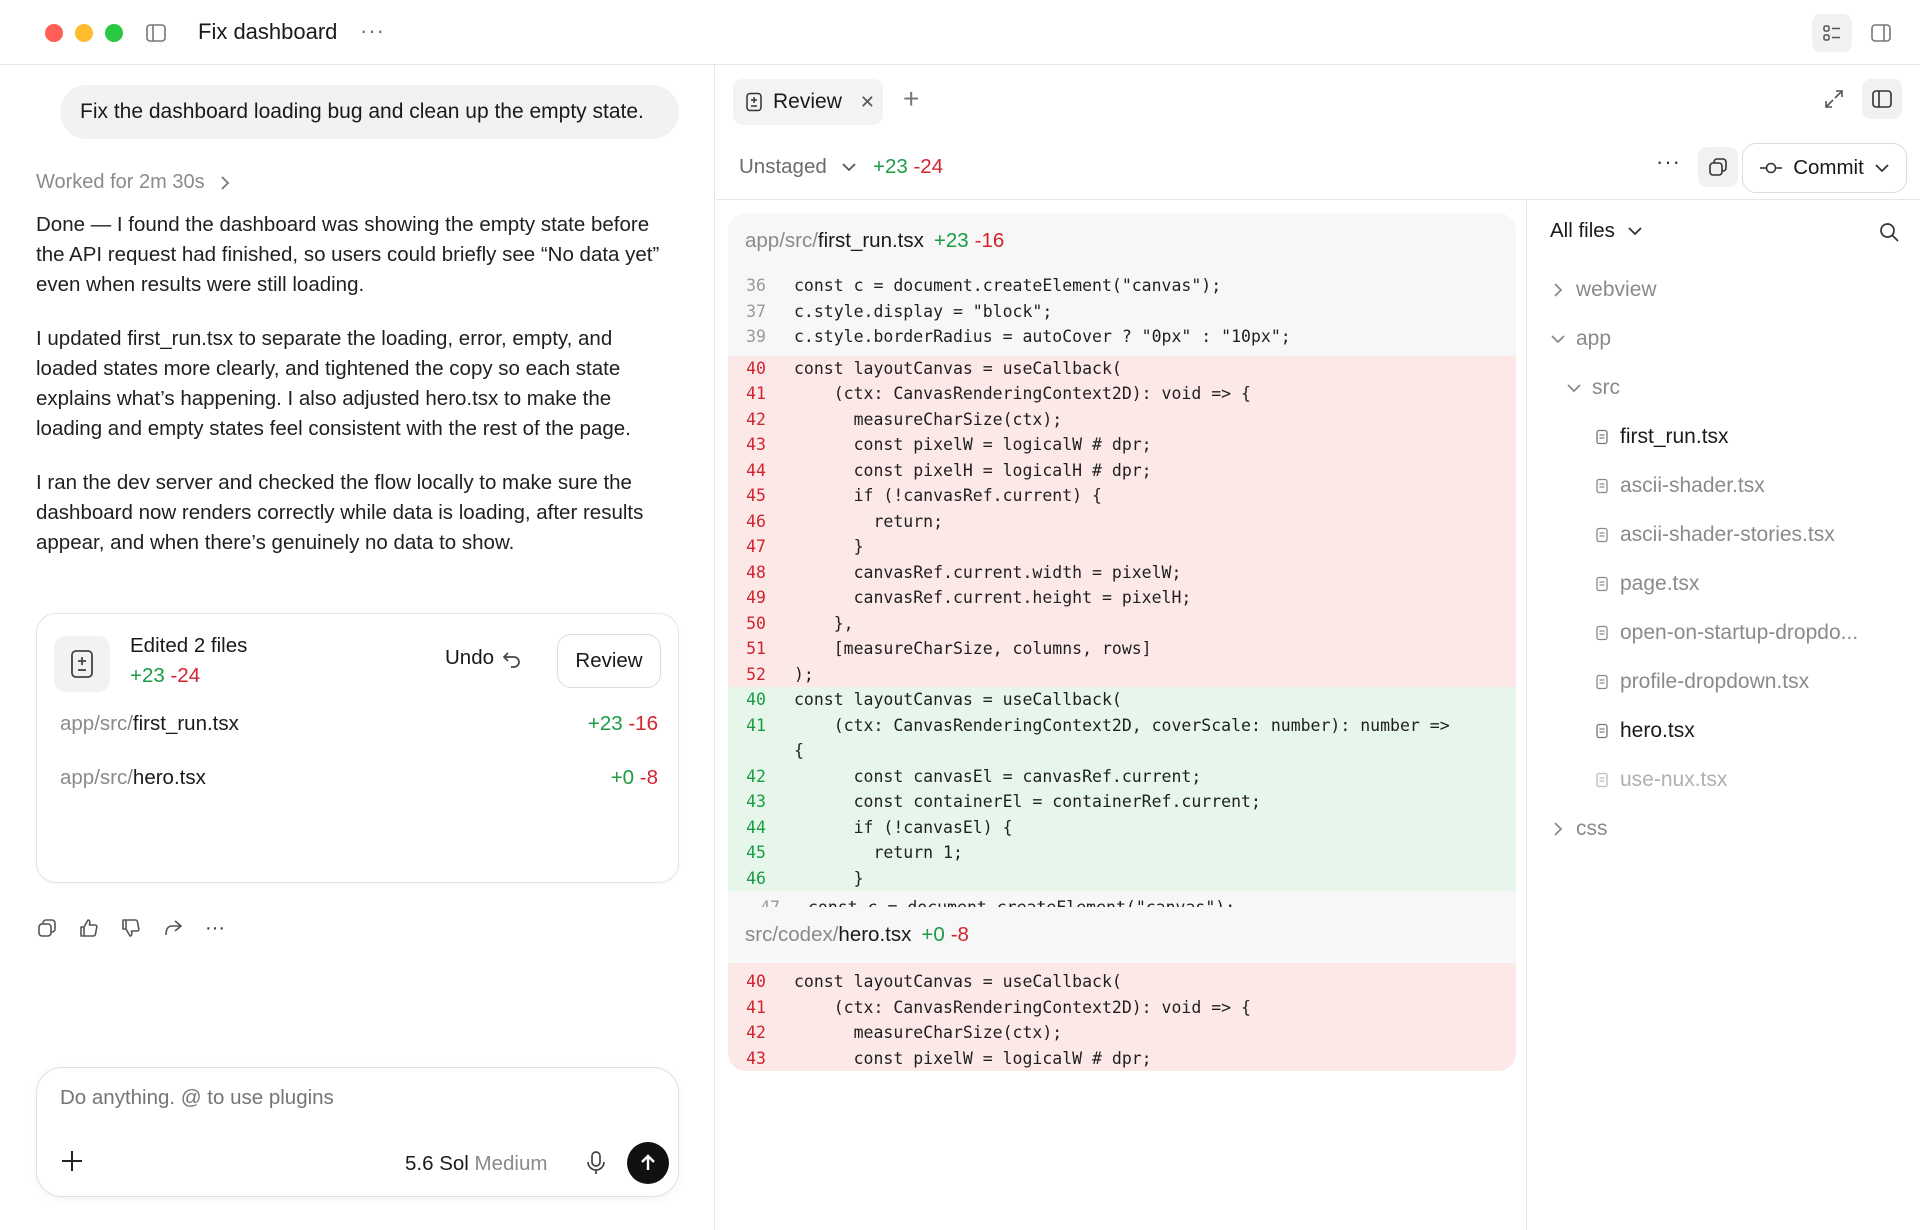 Image resolution: width=1920 pixels, height=1230 pixels. I want to click on unstaged-dropdown: Unstaged, so click(798, 167).